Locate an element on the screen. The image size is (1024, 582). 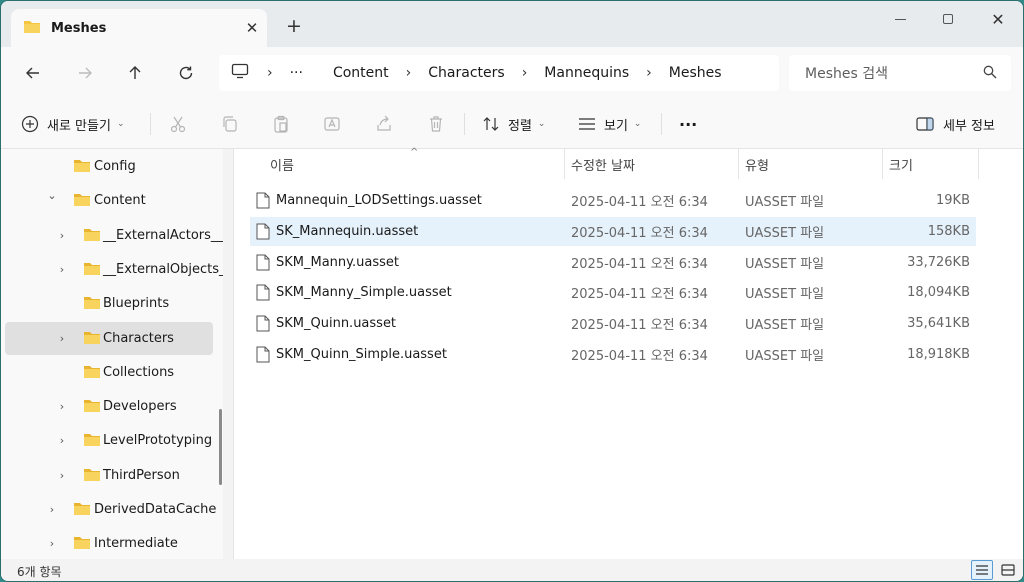
navigation-scrollbar is located at coordinates (220, 447).